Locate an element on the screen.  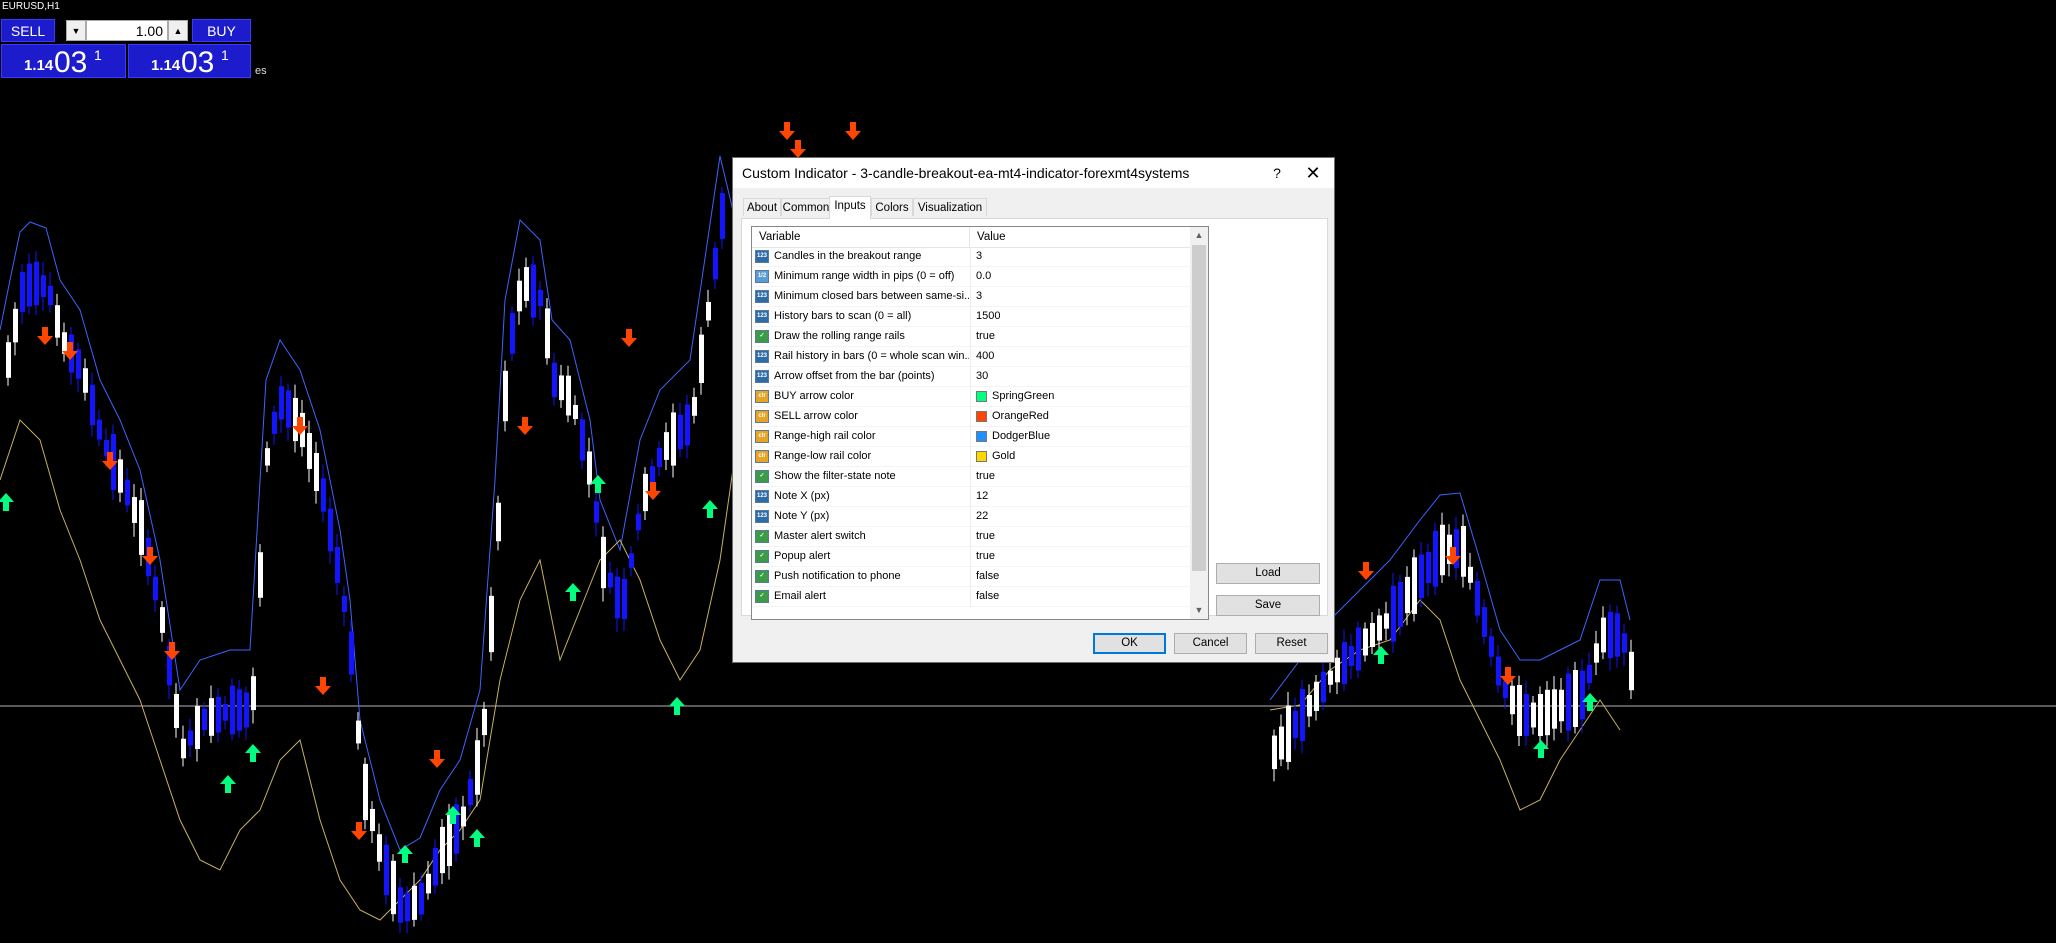
input-row: 123 Arrow offset from the bar (points) 30 is located at coordinates (971, 377).